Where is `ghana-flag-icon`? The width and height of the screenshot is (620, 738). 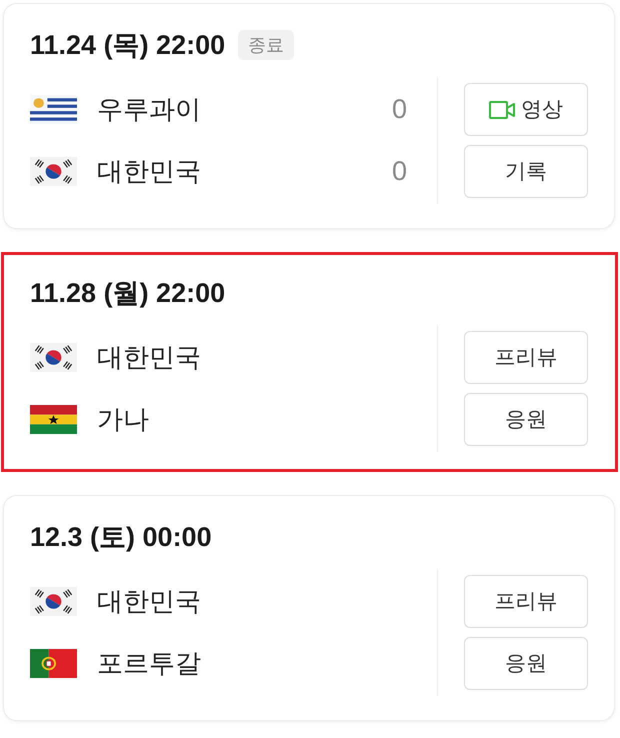
ghana-flag-icon is located at coordinates (53, 419).